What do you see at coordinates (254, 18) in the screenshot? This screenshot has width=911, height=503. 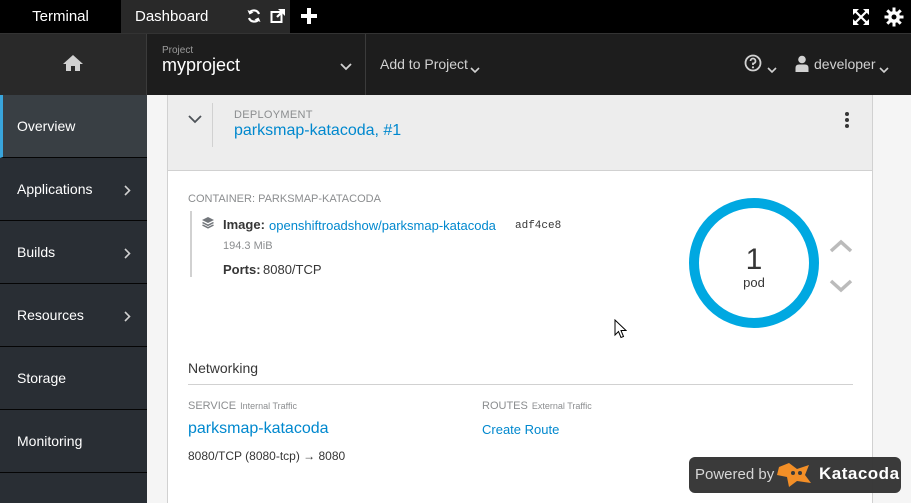 I see `refresh-icon` at bounding box center [254, 18].